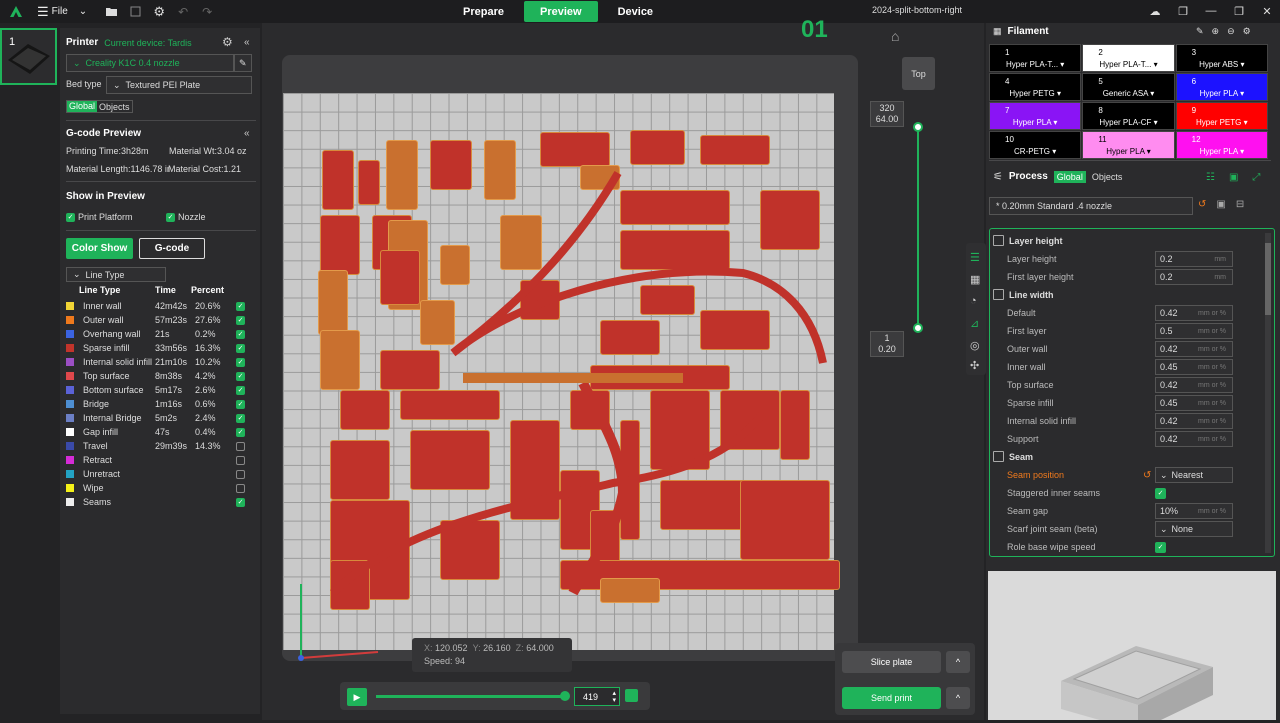 This screenshot has height=723, width=1280. What do you see at coordinates (207, 12) in the screenshot?
I see `redo-icon: ↷` at bounding box center [207, 12].